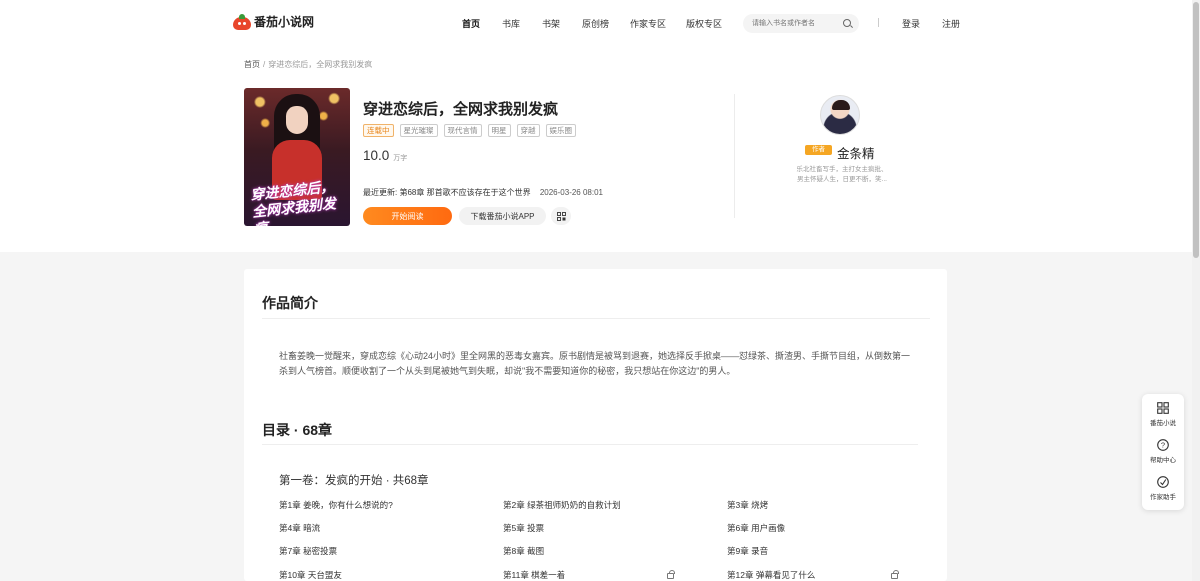  I want to click on header-divider, so click(878, 22).